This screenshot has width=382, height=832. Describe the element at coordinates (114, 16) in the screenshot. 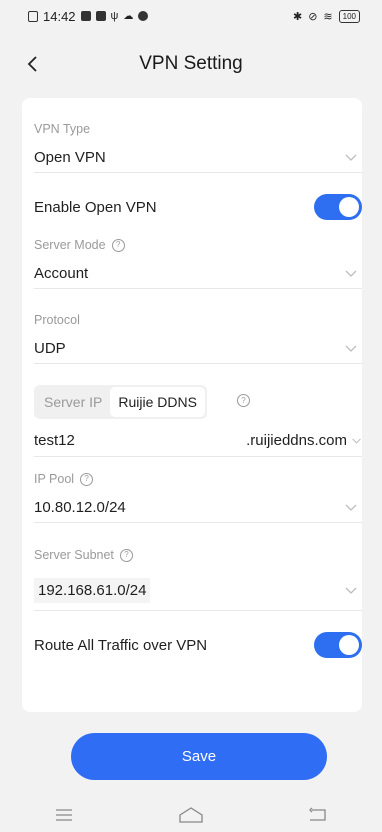

I see `usb-icon: ψ` at that location.